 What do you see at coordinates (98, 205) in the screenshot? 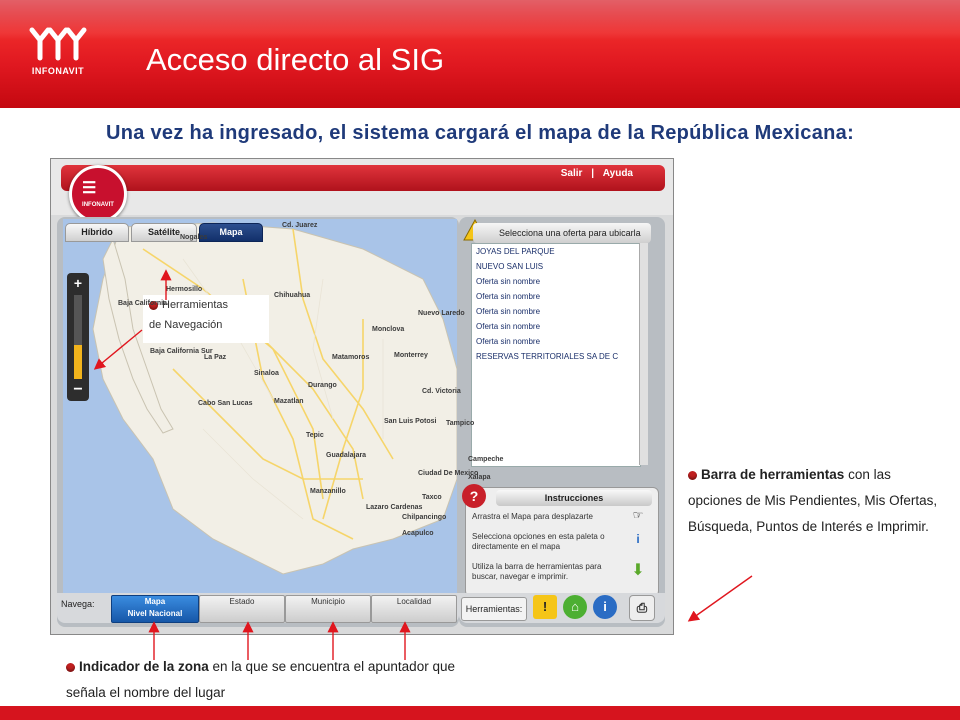
I see `app-logo-text: INFONAVIT` at bounding box center [98, 205].